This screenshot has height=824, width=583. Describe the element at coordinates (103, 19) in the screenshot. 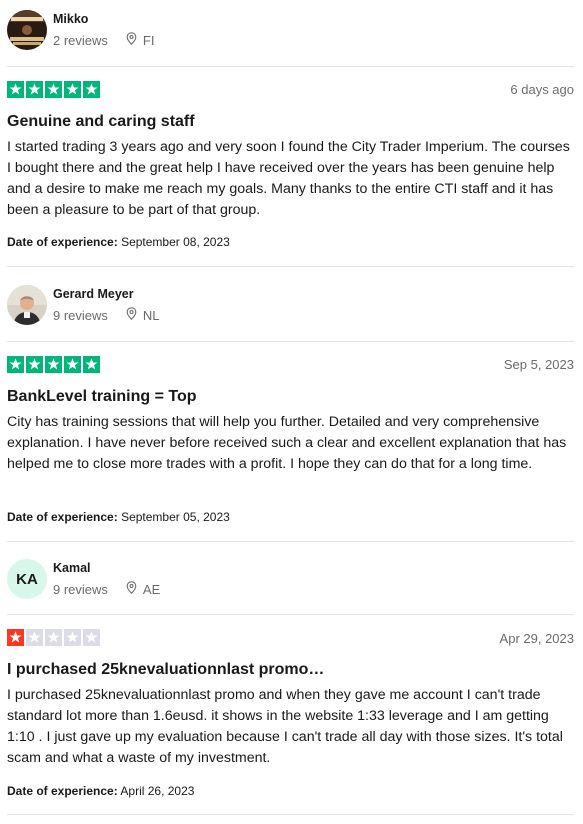

I see `reviewer-name: Mikko` at that location.